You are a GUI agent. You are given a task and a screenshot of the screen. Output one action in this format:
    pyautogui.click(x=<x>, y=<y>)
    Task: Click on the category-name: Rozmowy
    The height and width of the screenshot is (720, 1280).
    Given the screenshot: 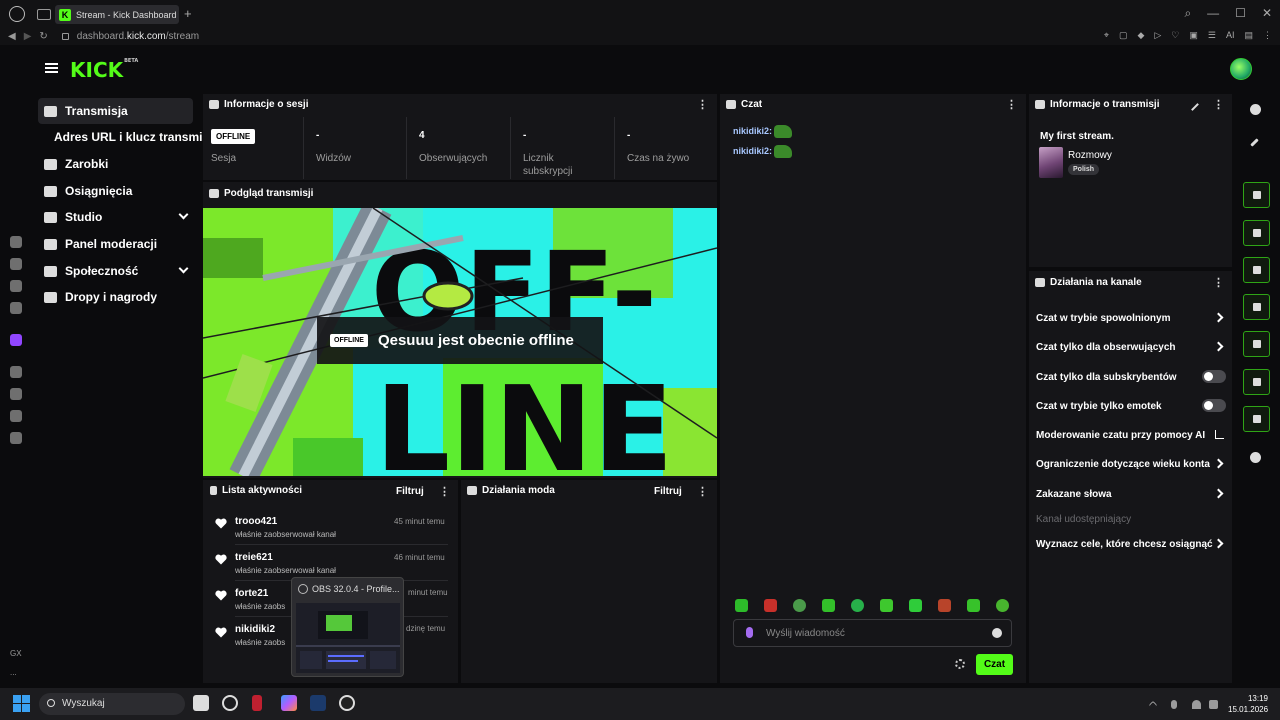 What is the action you would take?
    pyautogui.click(x=1090, y=155)
    